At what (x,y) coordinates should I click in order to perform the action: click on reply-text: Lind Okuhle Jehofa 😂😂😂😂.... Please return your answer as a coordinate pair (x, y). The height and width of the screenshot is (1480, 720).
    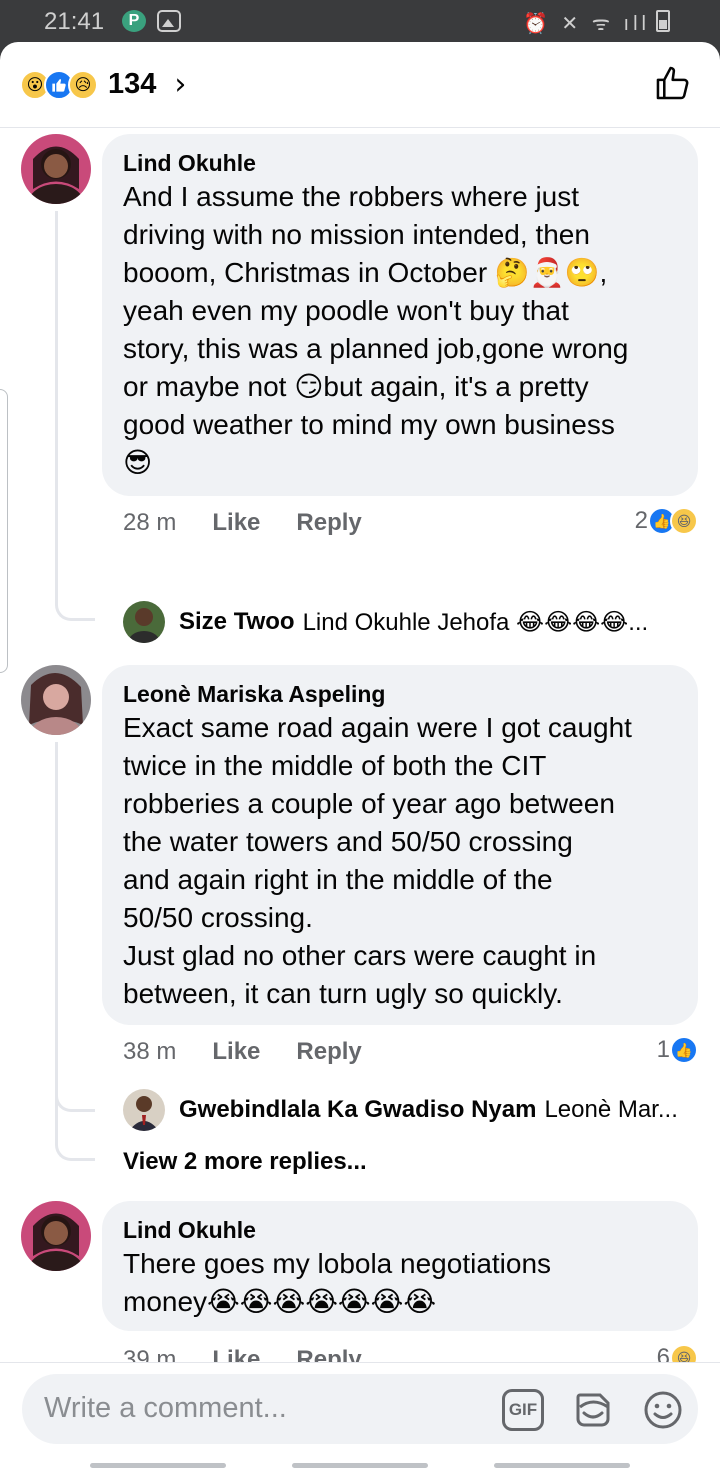
    Looking at the image, I should click on (475, 622).